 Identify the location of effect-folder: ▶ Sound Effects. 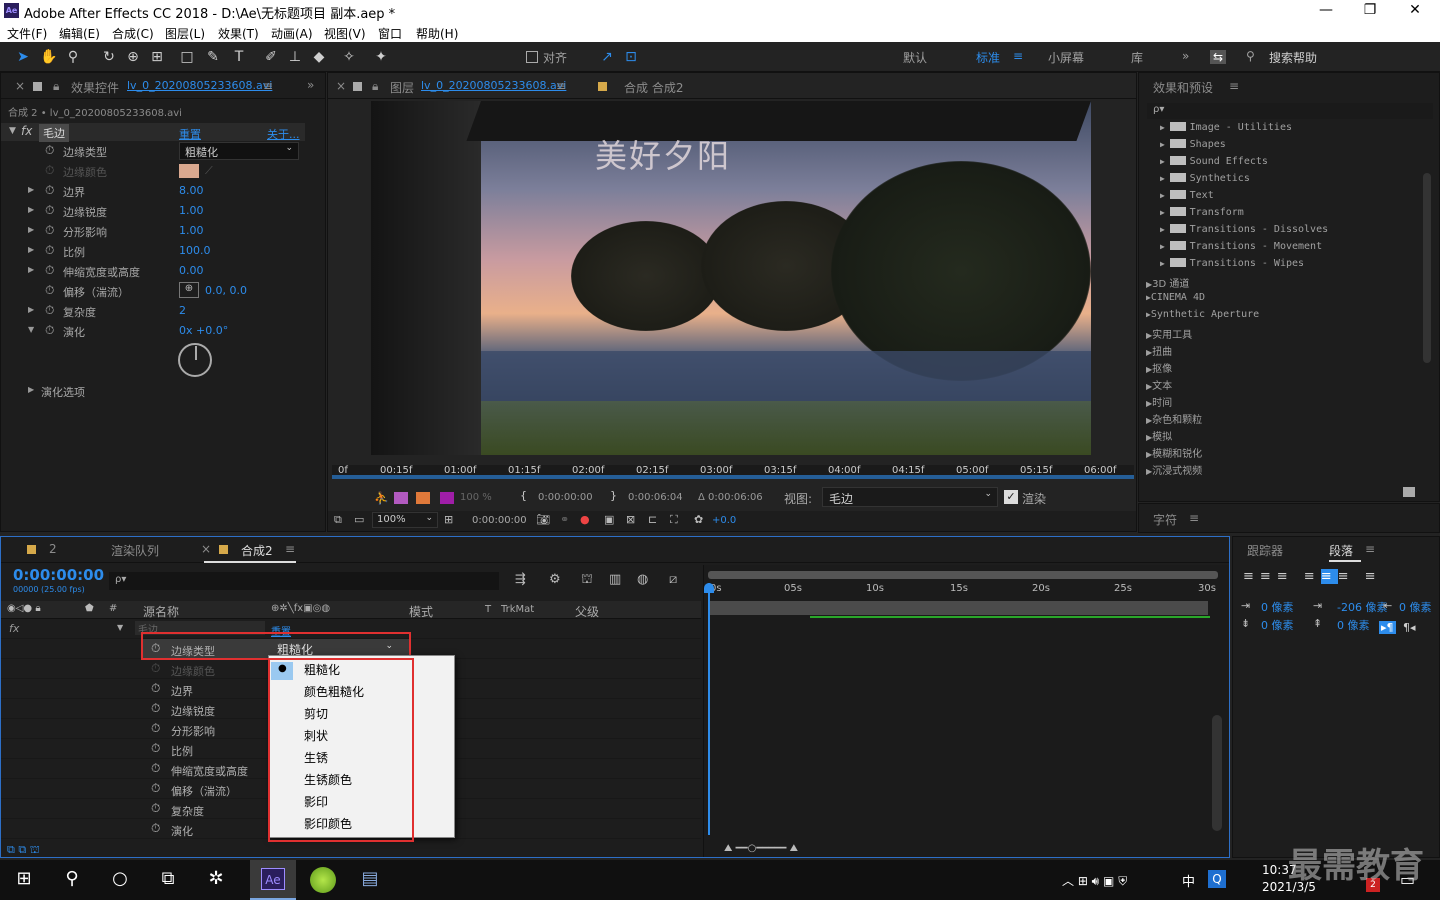
(1214, 161).